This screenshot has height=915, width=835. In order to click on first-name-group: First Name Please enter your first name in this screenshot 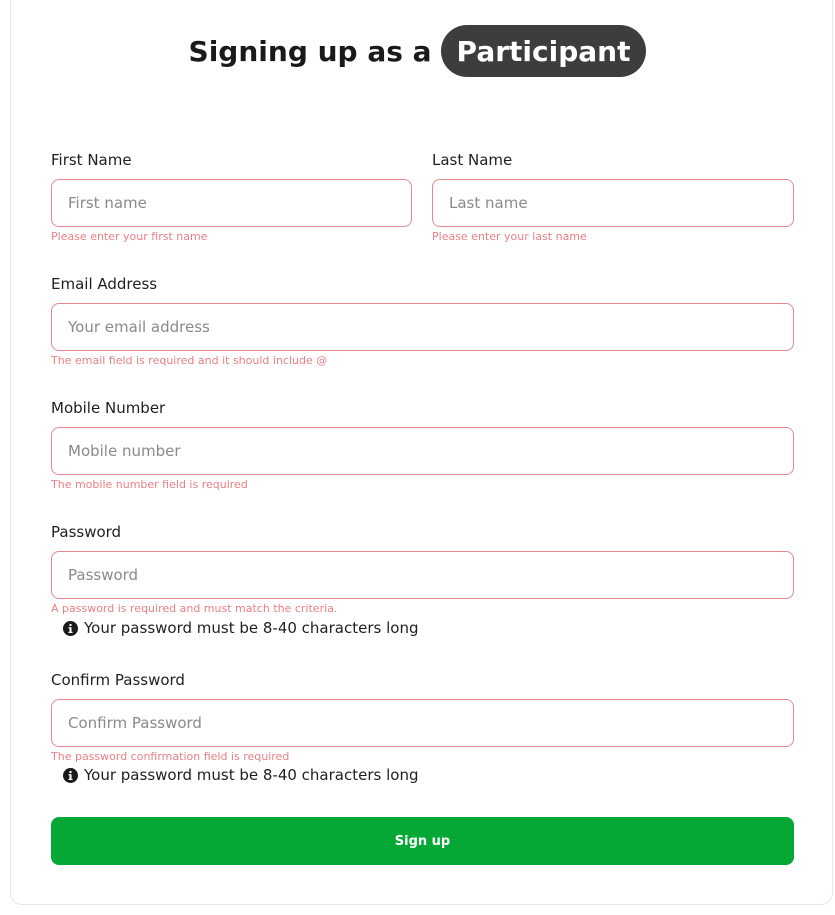, I will do `click(231, 201)`.